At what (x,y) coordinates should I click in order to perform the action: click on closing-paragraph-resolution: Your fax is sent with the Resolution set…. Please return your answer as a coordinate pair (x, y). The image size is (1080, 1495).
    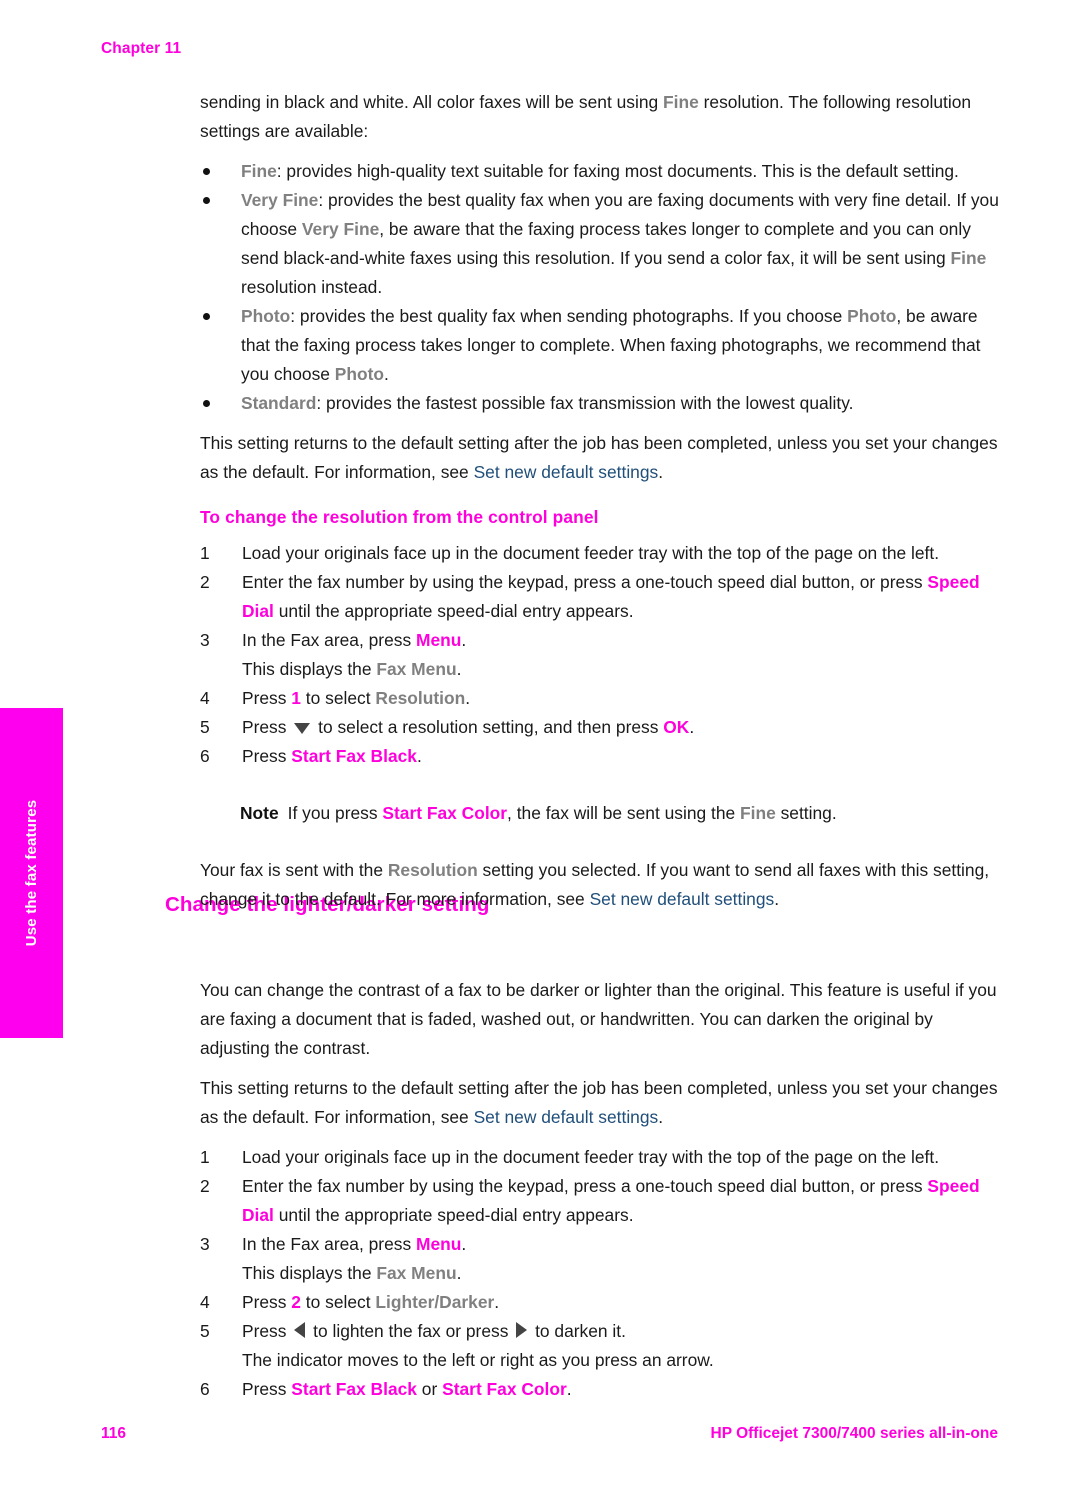
    Looking at the image, I should click on (600, 885).